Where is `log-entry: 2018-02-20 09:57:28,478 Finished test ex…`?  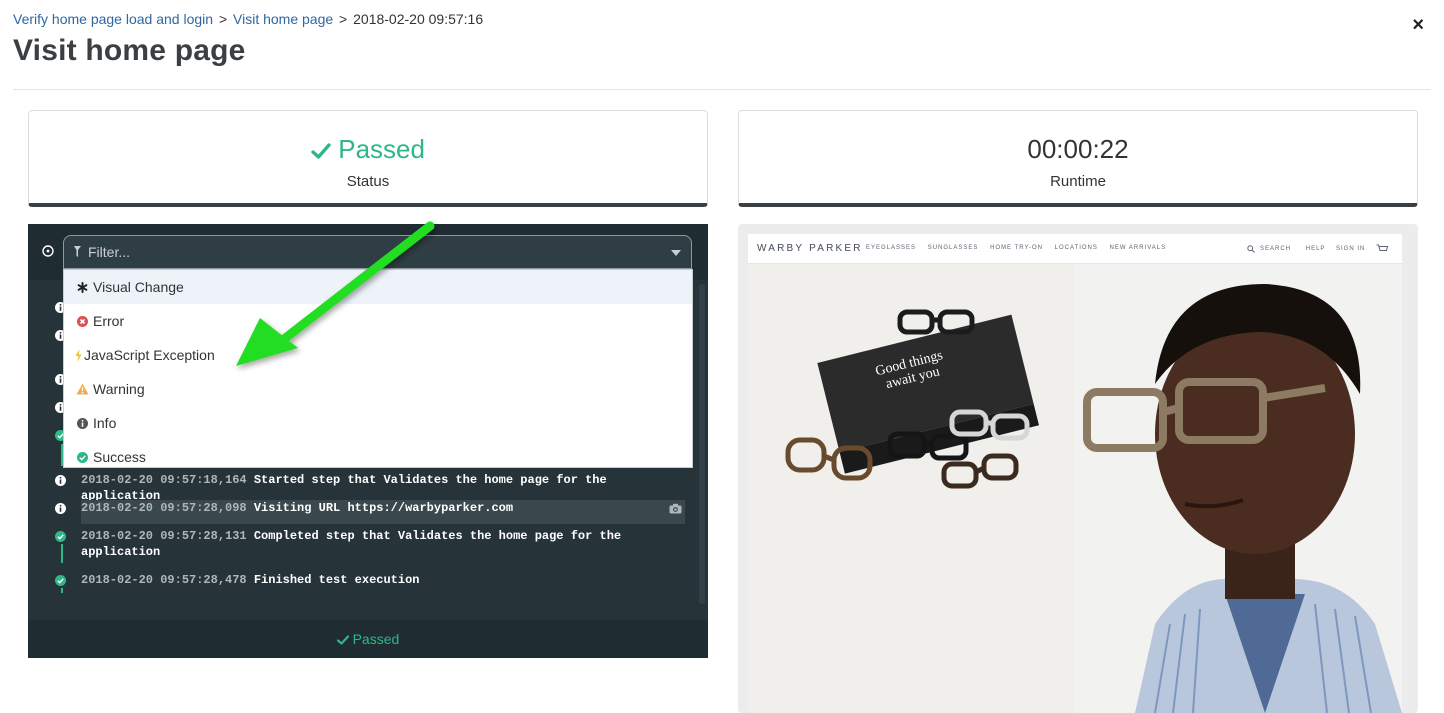 log-entry: 2018-02-20 09:57:28,478 Finished test ex… is located at coordinates (383, 580).